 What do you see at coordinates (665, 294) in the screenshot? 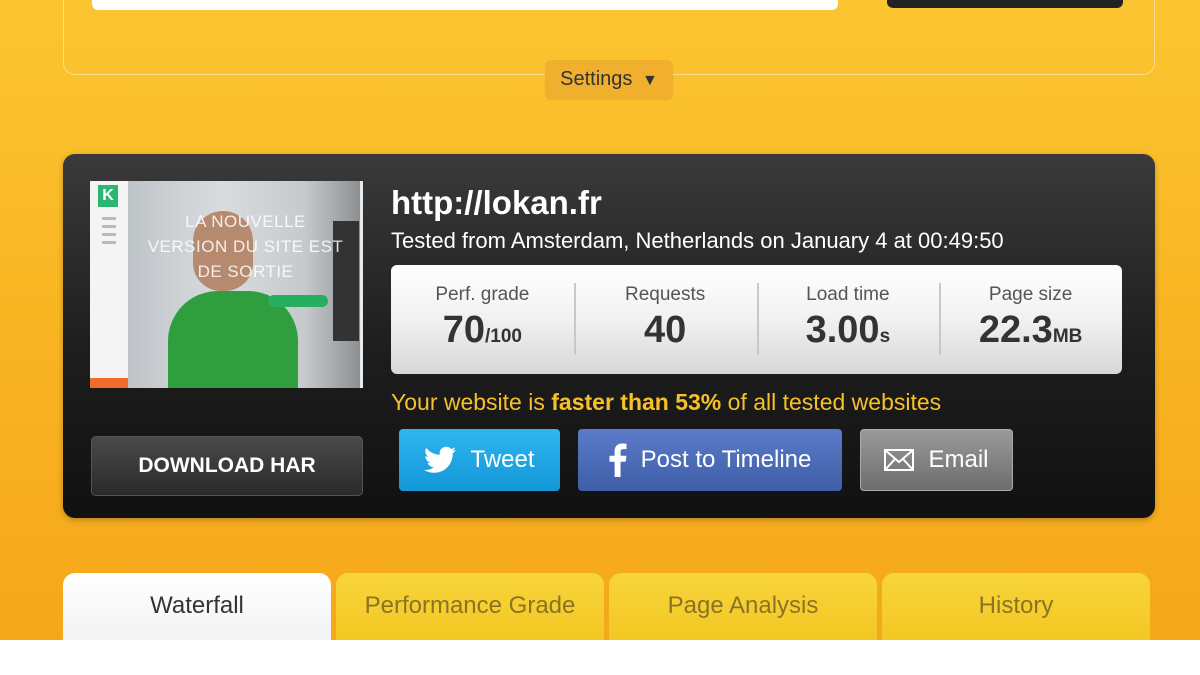
I see `stat-label: Requests` at bounding box center [665, 294].